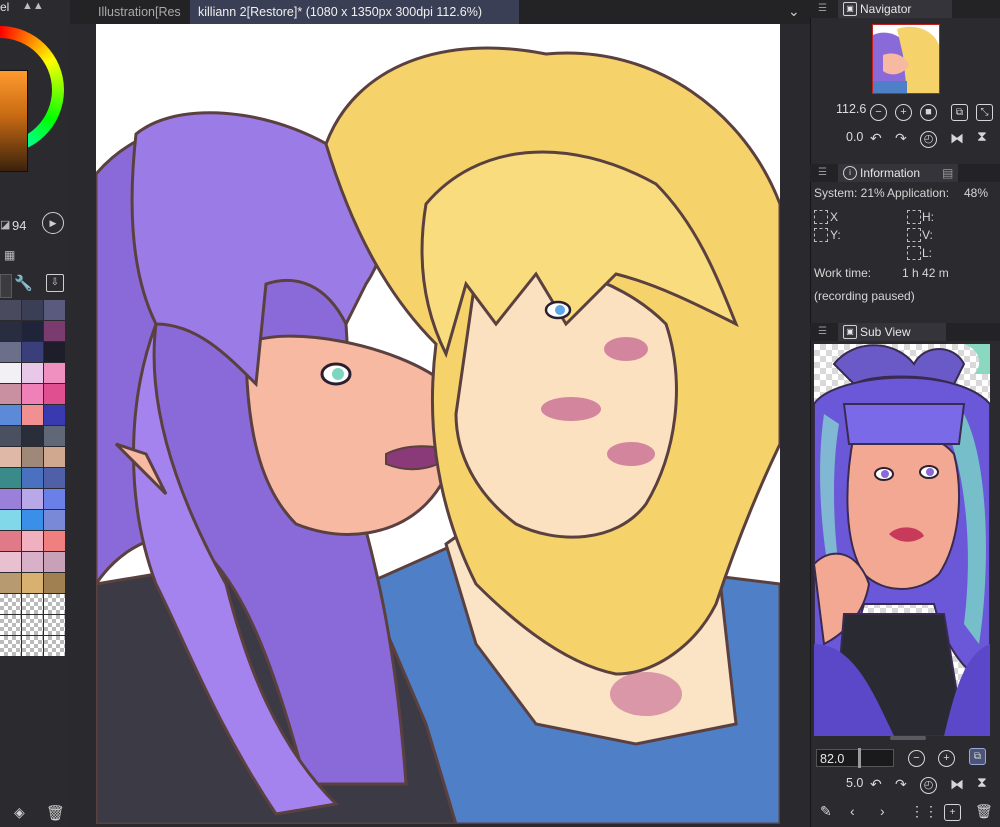 This screenshot has width=1000, height=827. What do you see at coordinates (984, 112) in the screenshot?
I see `fit-window-icon: ⤡` at bounding box center [984, 112].